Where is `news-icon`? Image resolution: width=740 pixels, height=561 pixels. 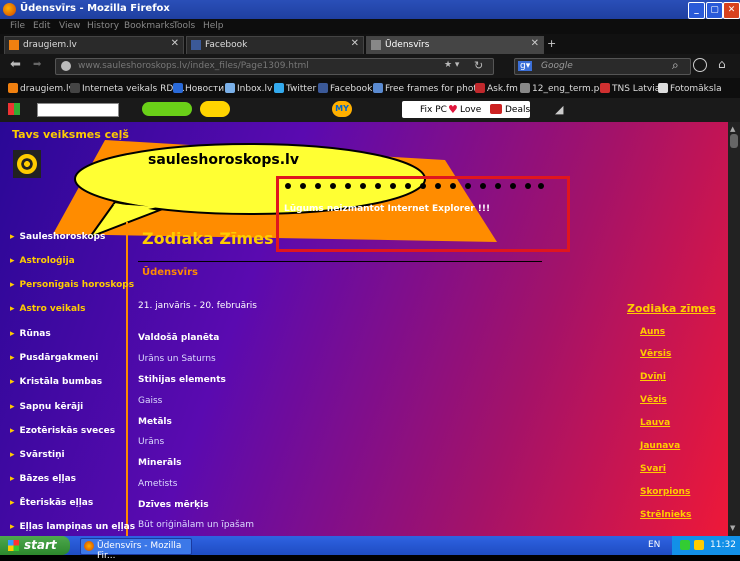 news-icon is located at coordinates (178, 88).